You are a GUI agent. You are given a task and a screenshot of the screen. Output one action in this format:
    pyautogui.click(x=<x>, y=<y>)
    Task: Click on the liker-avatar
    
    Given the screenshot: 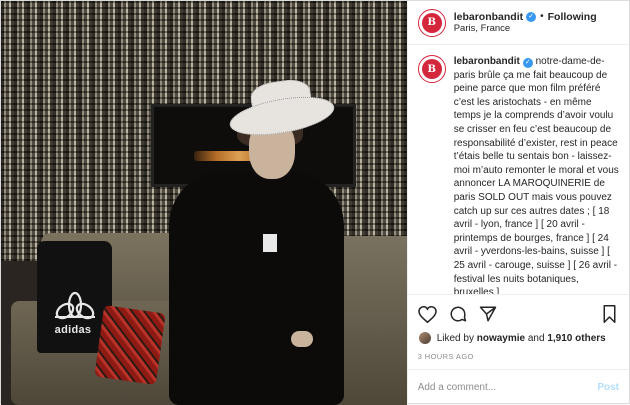 What is the action you would take?
    pyautogui.click(x=424, y=338)
    